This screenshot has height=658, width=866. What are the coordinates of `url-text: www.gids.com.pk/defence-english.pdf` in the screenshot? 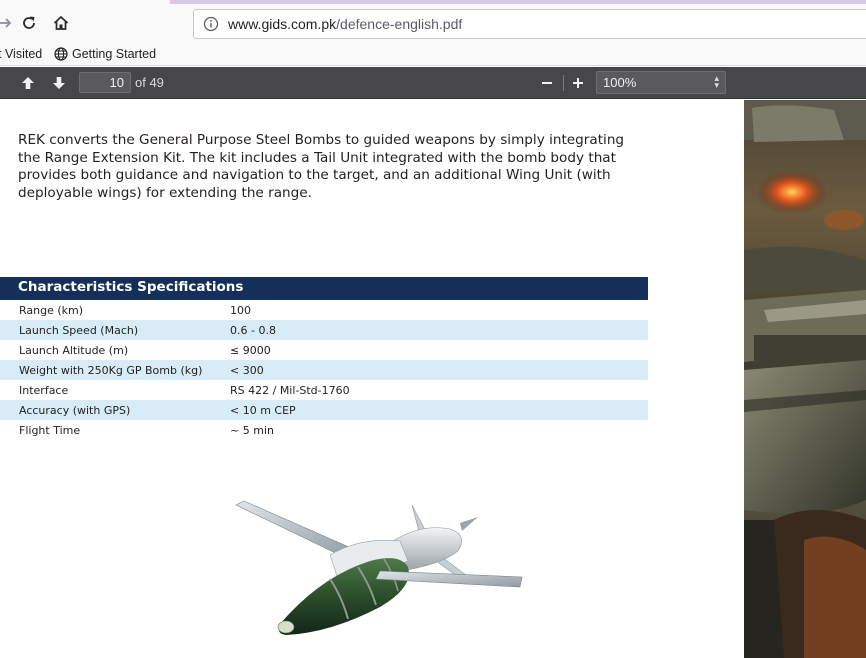 It's located at (345, 24).